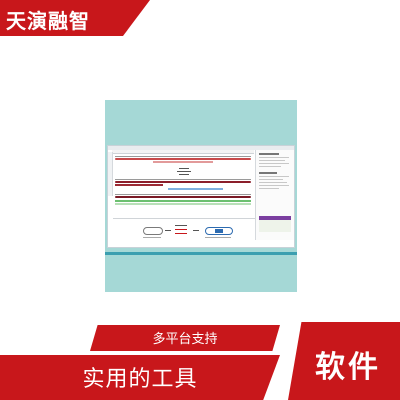 This screenshot has height=400, width=400. I want to click on vector-label, so click(152, 237).